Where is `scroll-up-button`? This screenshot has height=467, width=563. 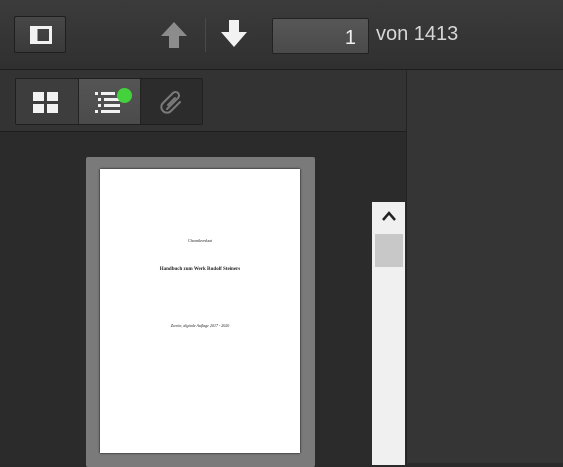 scroll-up-button is located at coordinates (388, 216).